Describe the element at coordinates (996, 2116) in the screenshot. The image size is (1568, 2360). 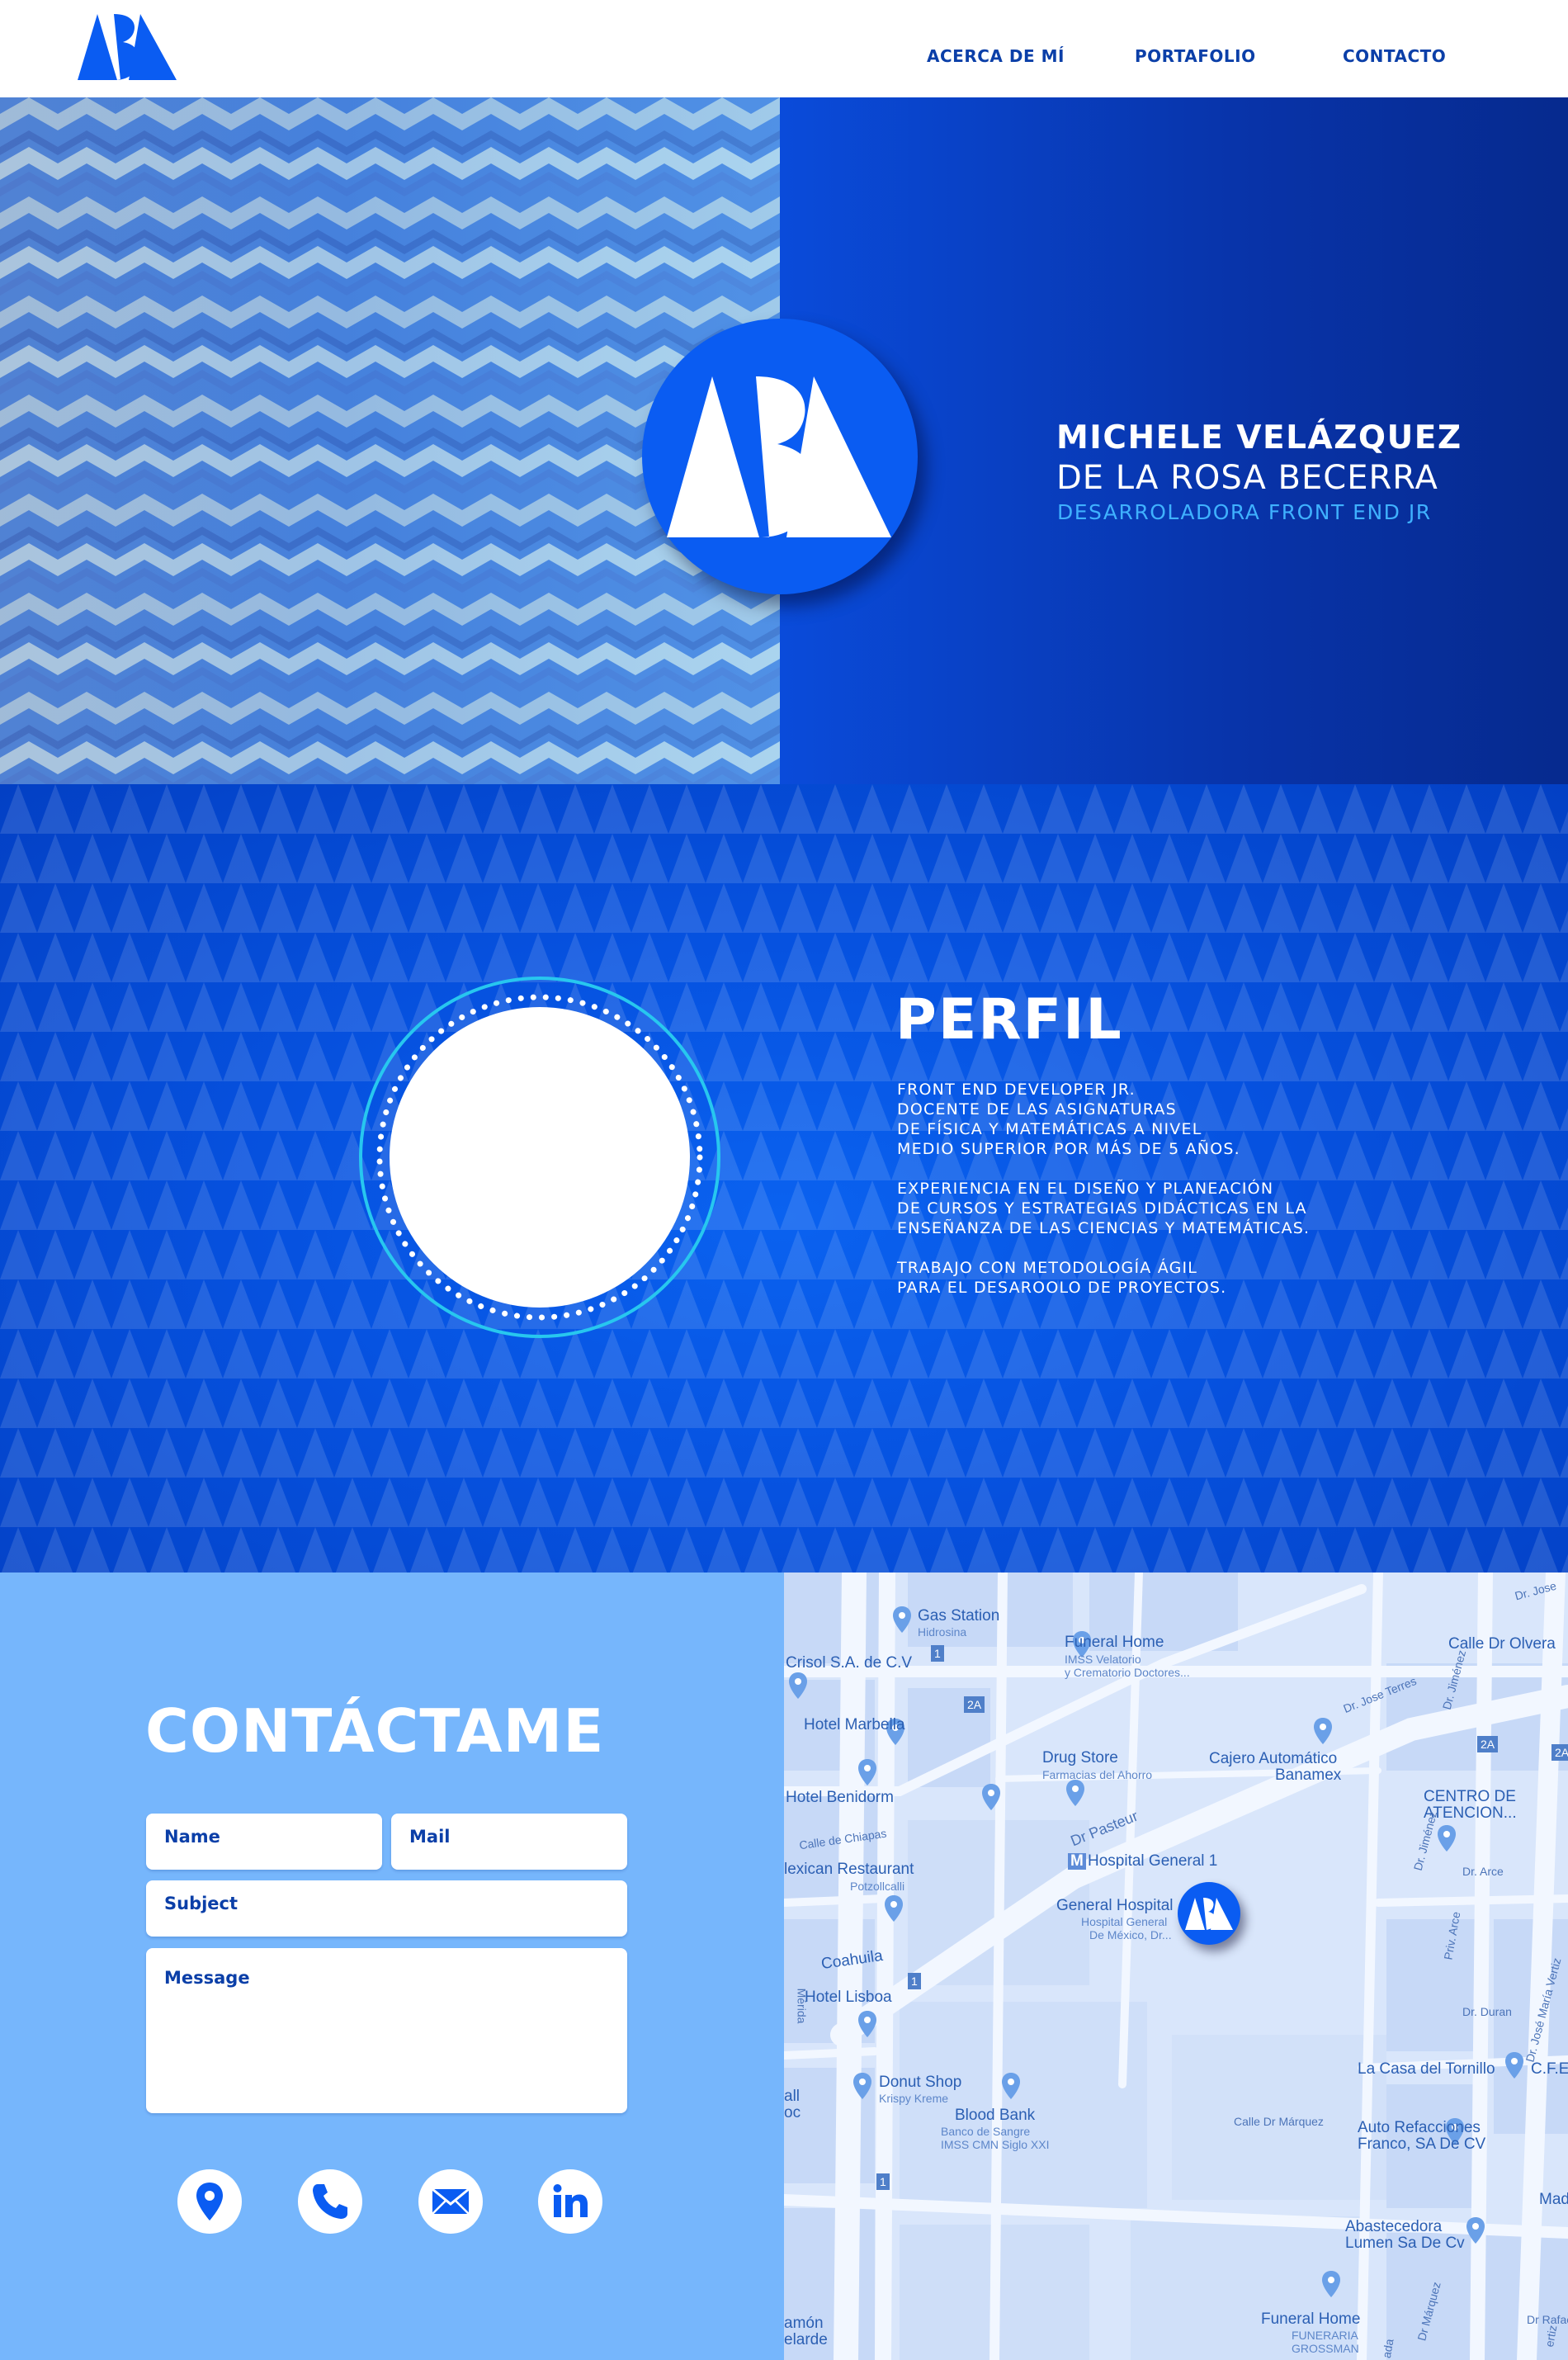
I see `map-label: Blood Bank` at that location.